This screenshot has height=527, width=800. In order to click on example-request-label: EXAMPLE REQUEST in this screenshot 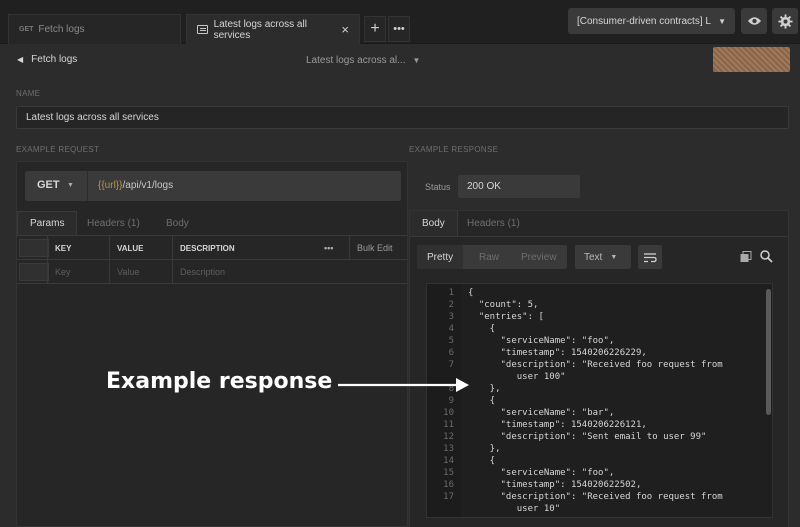, I will do `click(58, 149)`.